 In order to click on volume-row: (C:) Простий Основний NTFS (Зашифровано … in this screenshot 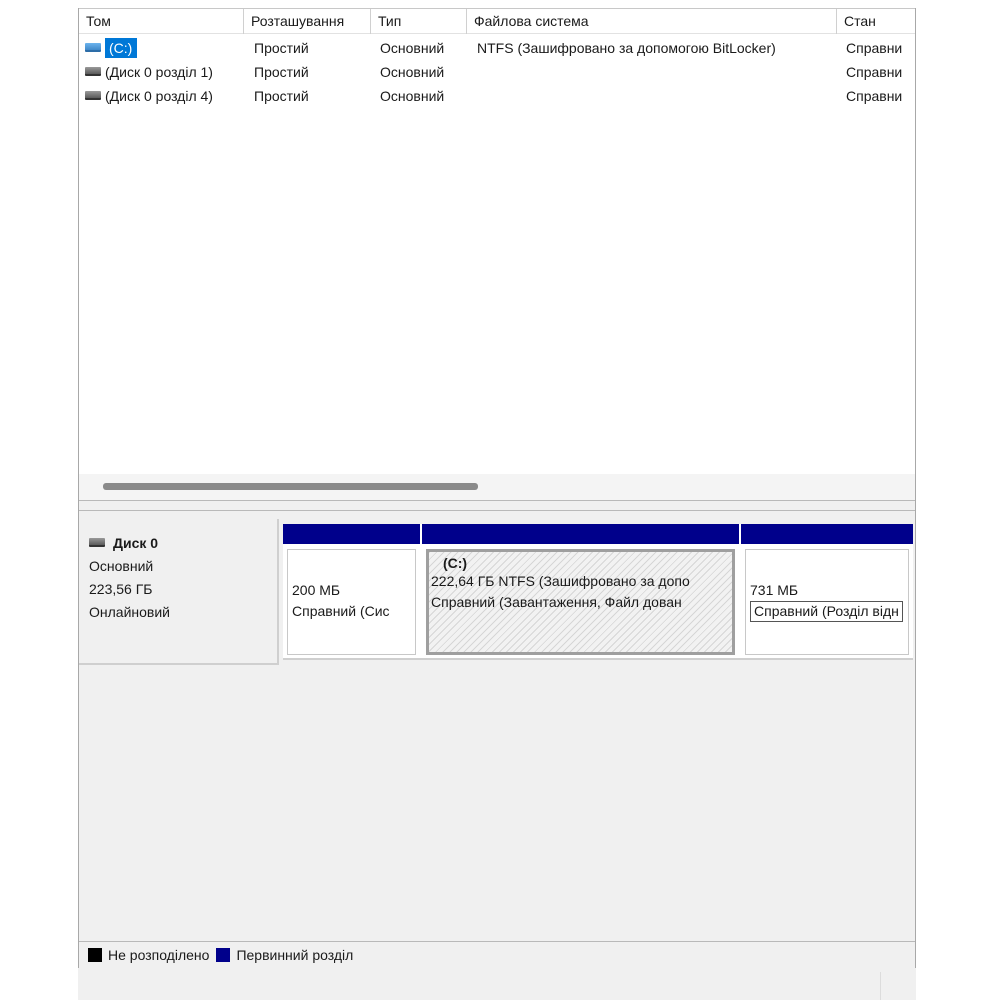, I will do `click(497, 48)`.